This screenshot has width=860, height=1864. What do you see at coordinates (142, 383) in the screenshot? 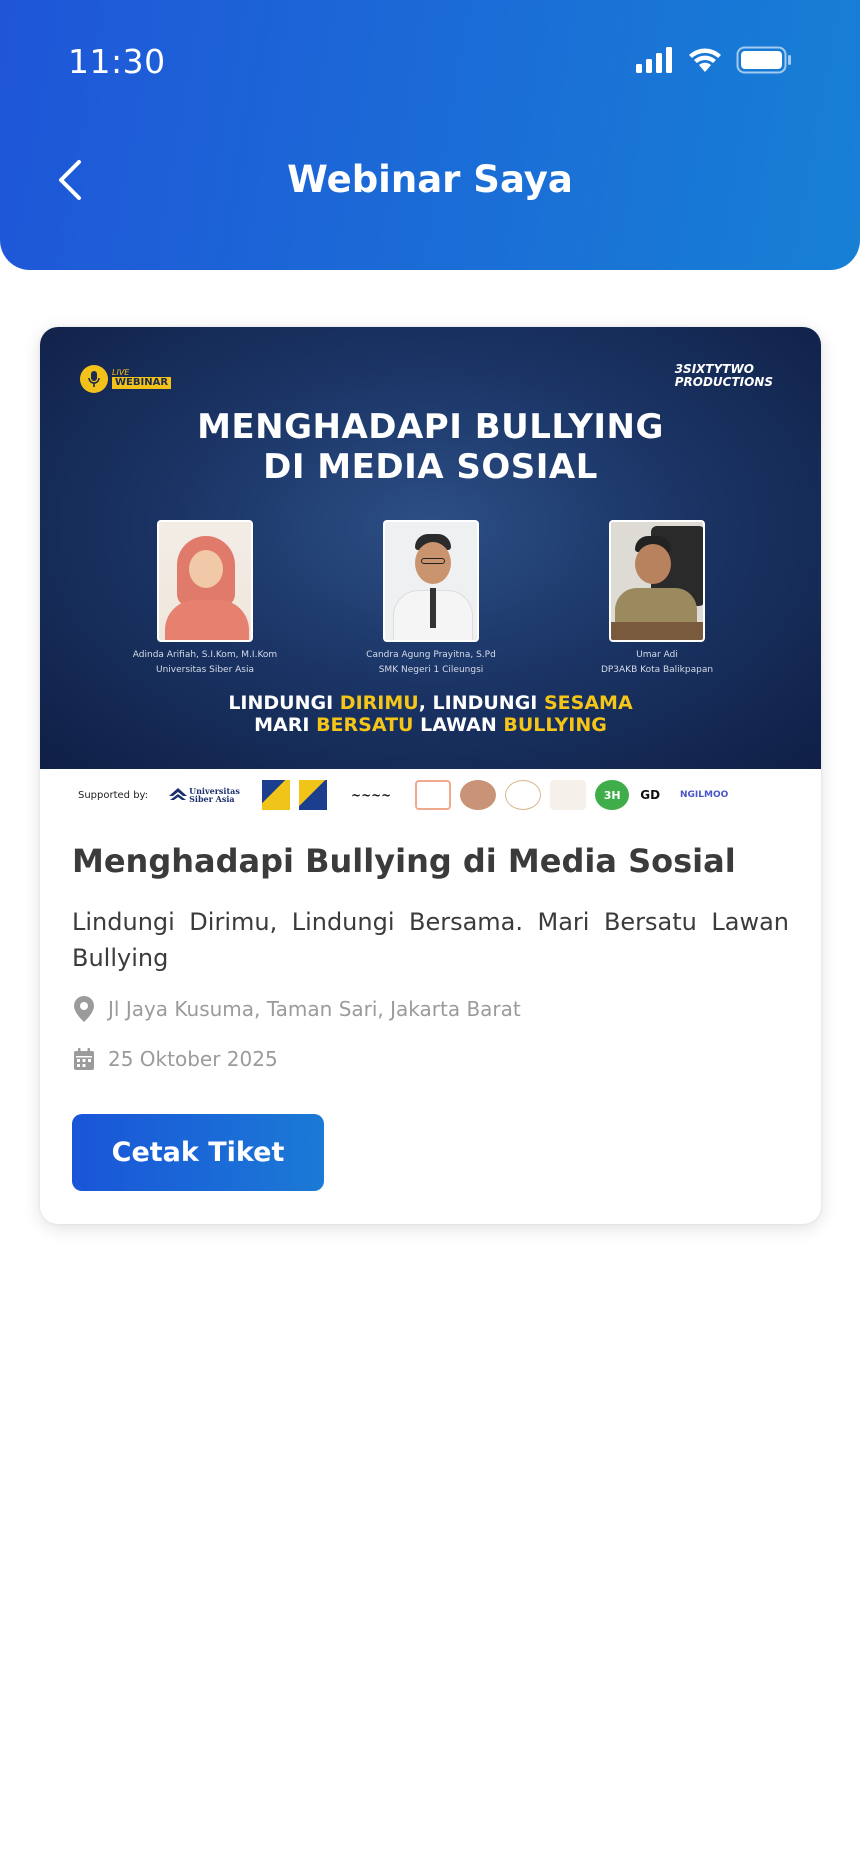
I see `badge-webinar-label: WEBINAR` at bounding box center [142, 383].